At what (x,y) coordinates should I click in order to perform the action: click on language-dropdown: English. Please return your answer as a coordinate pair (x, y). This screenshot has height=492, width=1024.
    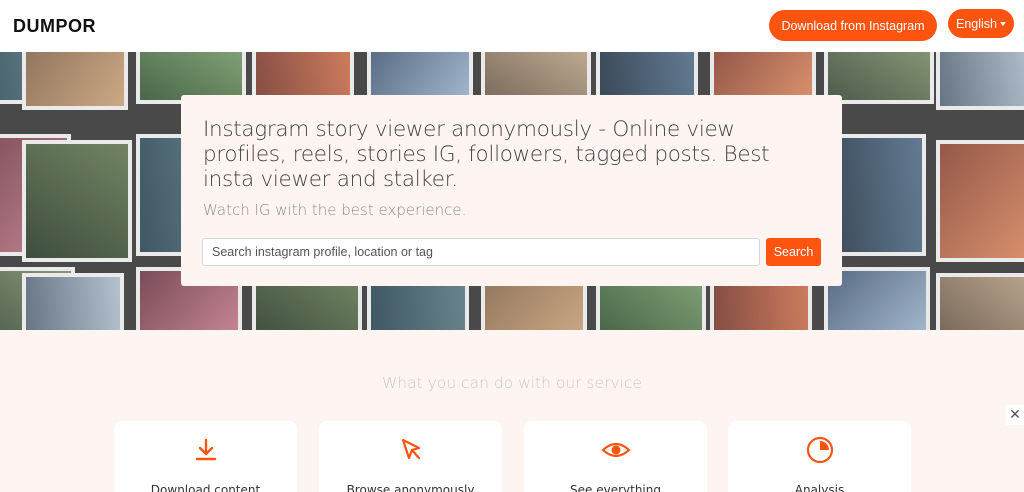
    Looking at the image, I should click on (981, 23).